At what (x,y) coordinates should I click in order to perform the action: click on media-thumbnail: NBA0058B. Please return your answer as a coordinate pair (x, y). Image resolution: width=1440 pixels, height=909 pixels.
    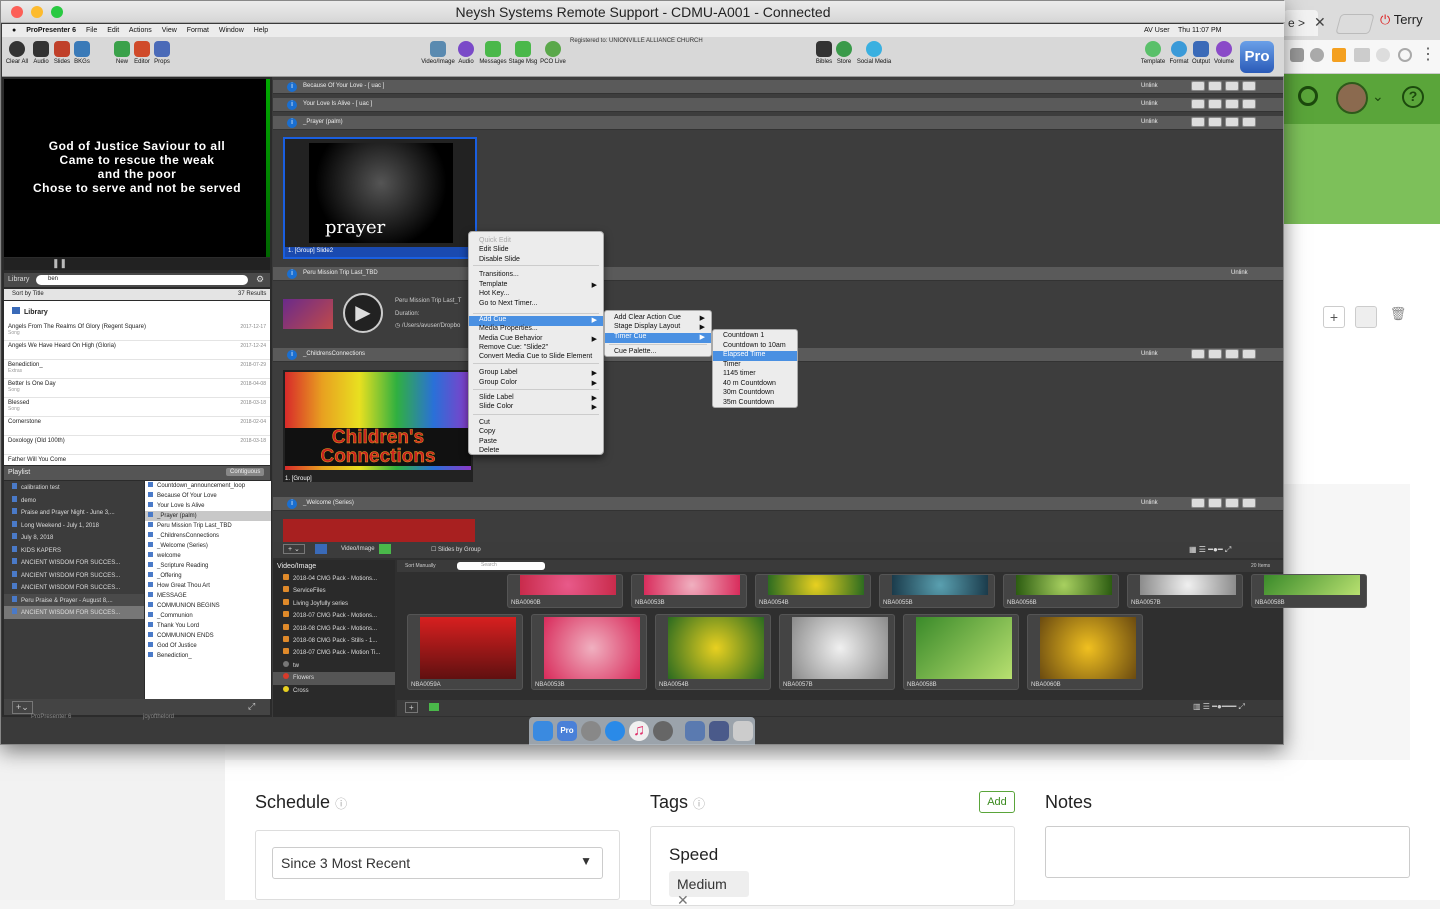
    Looking at the image, I should click on (961, 652).